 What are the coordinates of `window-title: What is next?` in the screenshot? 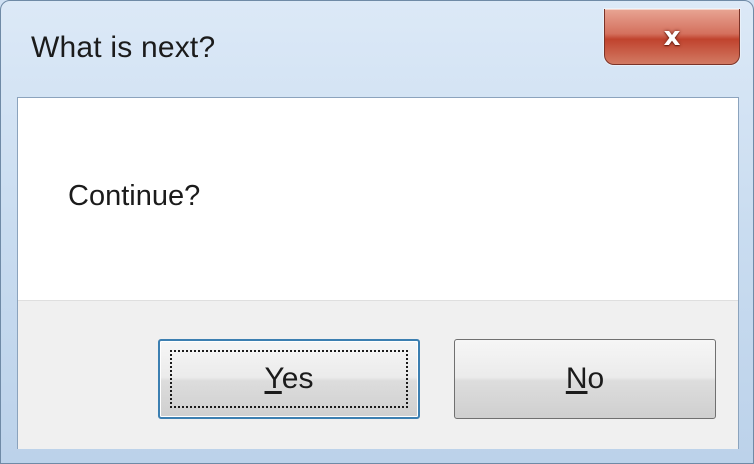 It's located at (123, 47).